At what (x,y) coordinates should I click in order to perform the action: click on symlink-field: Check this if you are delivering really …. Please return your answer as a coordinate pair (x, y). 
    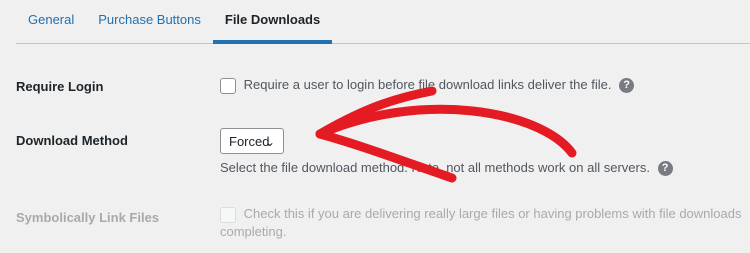
    Looking at the image, I should click on (480, 222).